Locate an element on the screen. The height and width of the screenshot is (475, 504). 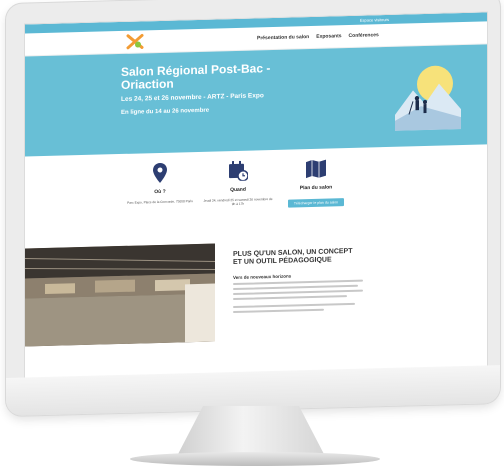
location-pin-icon is located at coordinates (160, 172).